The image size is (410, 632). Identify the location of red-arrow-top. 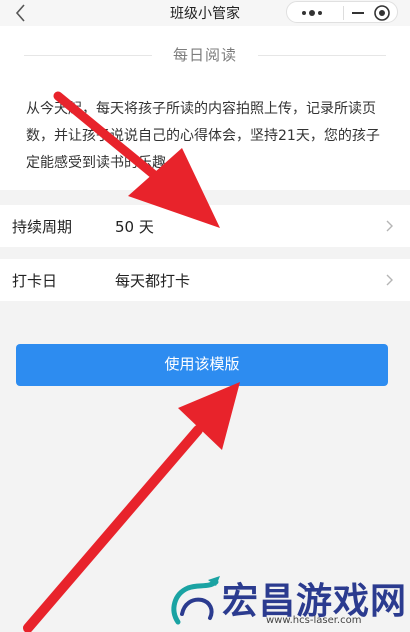
(136, 159).